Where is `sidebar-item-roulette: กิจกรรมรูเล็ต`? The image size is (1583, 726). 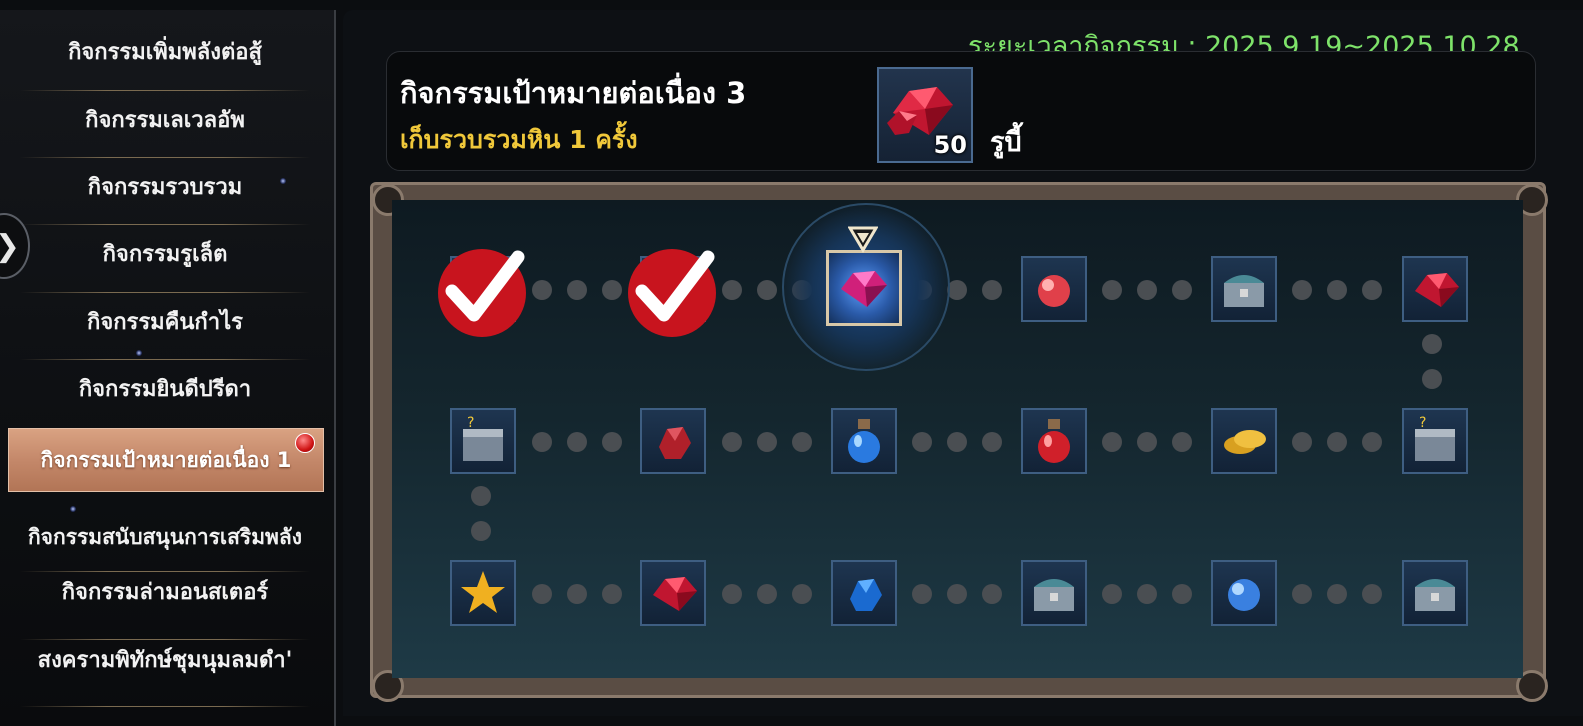 sidebar-item-roulette: กิจกรรมรูเล็ต is located at coordinates (165, 255).